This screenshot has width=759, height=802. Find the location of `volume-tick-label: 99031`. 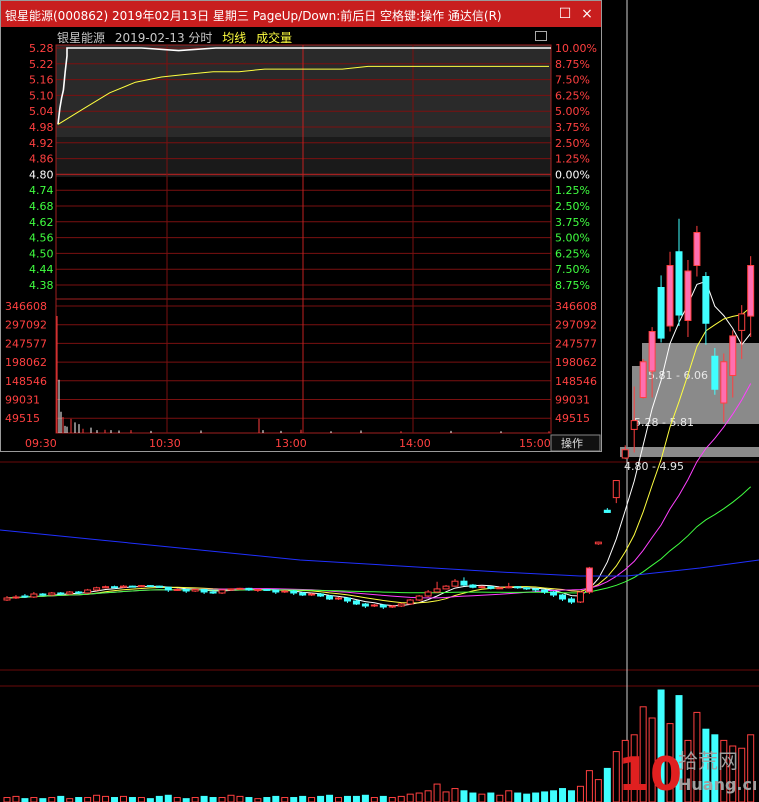

volume-tick-label: 99031 is located at coordinates (22, 400).